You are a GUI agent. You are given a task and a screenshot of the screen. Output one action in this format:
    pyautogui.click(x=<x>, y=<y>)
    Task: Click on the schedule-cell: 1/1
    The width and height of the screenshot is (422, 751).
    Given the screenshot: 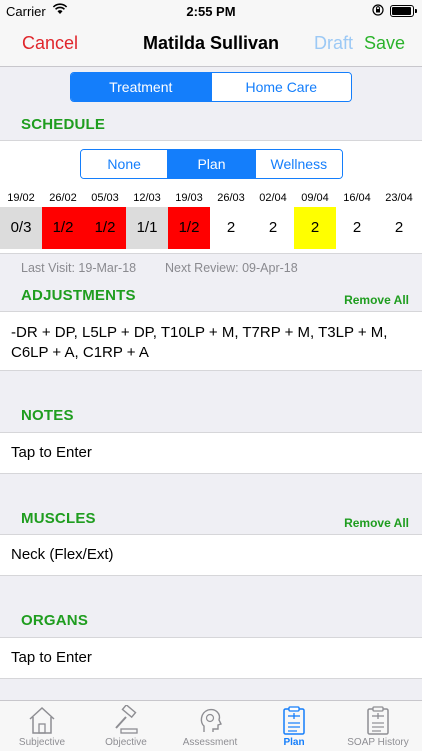 What is the action you would take?
    pyautogui.click(x=147, y=228)
    